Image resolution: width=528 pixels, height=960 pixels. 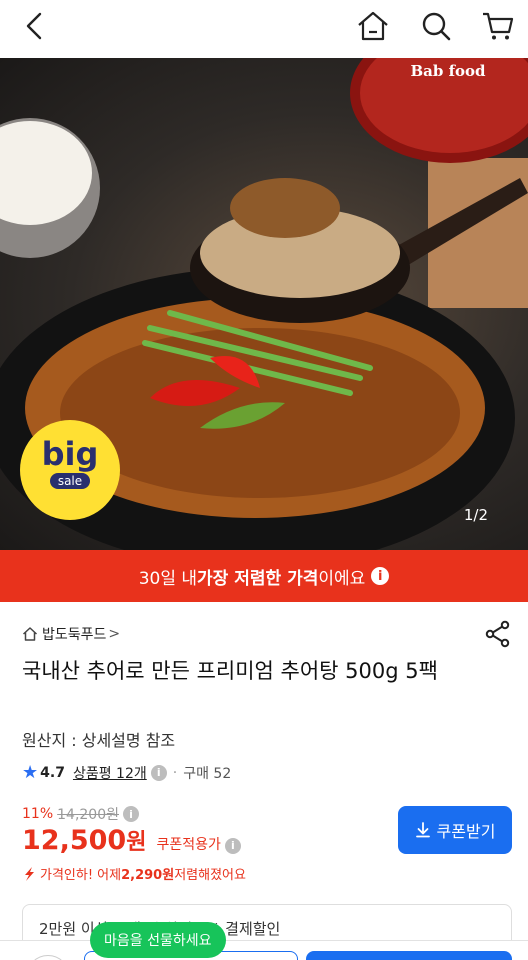 I want to click on cart-button, so click(x=498, y=26).